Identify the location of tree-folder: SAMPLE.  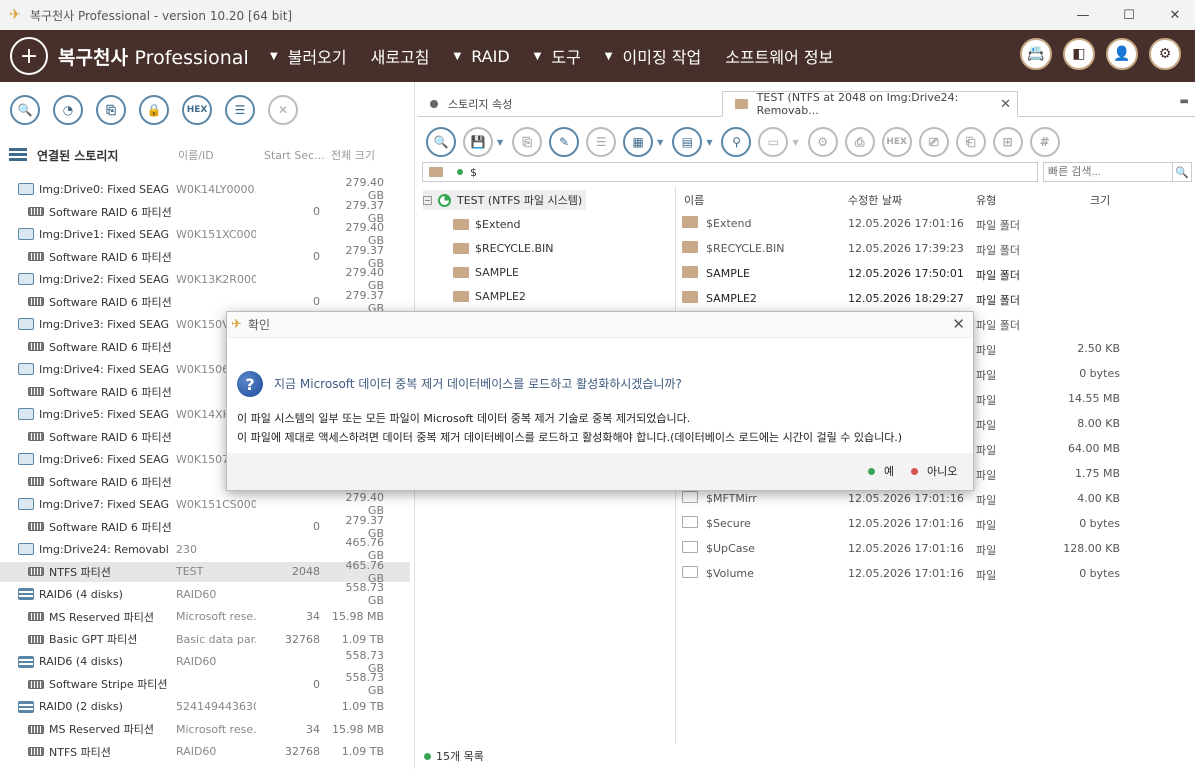
(486, 272).